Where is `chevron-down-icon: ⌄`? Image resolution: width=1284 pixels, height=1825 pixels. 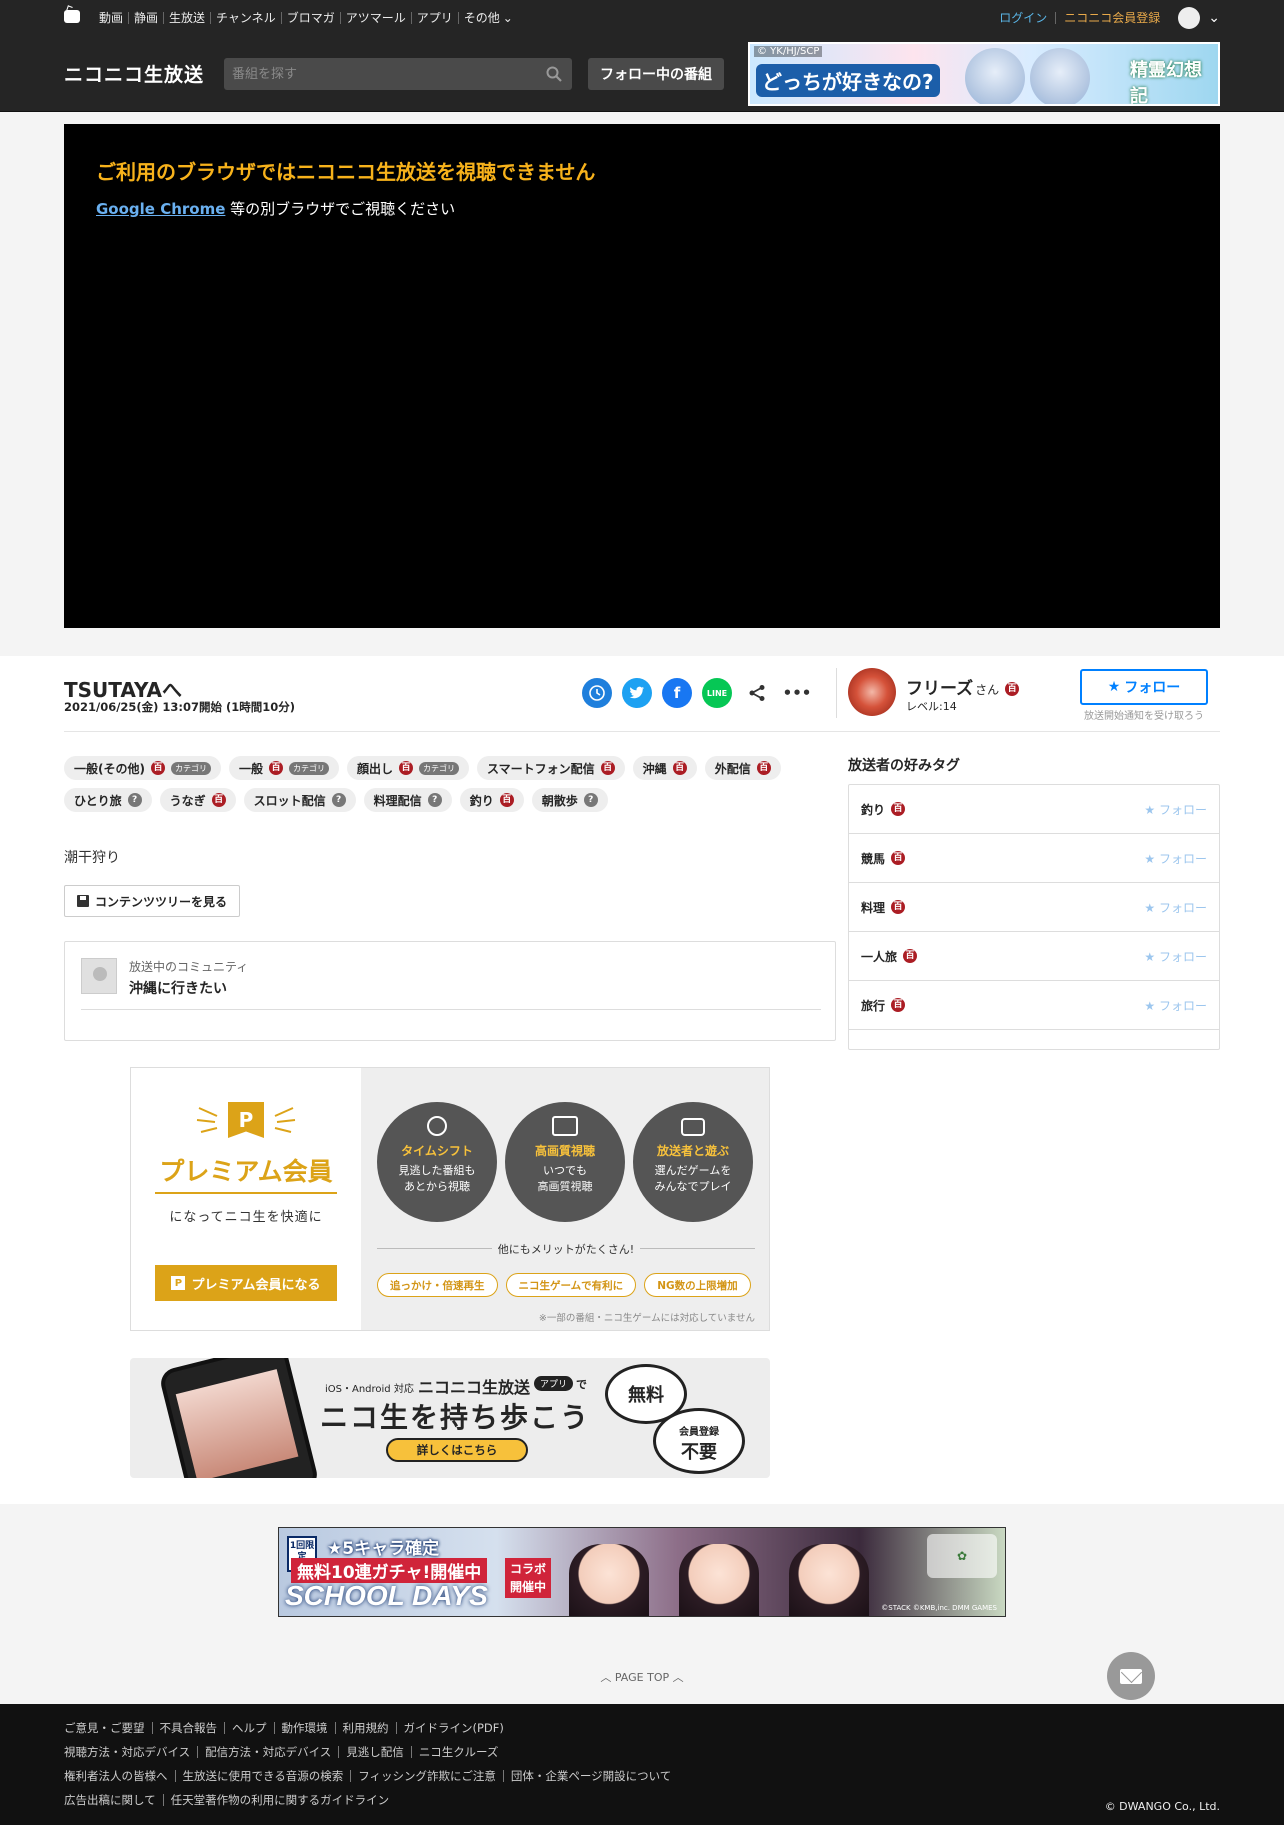 chevron-down-icon: ⌄ is located at coordinates (1214, 18).